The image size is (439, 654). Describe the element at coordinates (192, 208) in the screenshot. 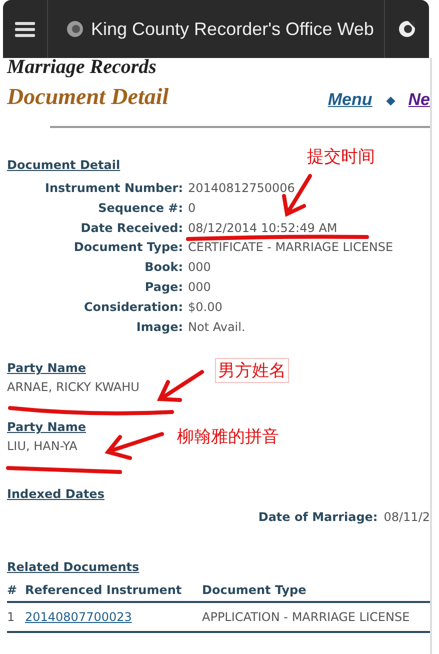

I see `field-value: 0` at that location.